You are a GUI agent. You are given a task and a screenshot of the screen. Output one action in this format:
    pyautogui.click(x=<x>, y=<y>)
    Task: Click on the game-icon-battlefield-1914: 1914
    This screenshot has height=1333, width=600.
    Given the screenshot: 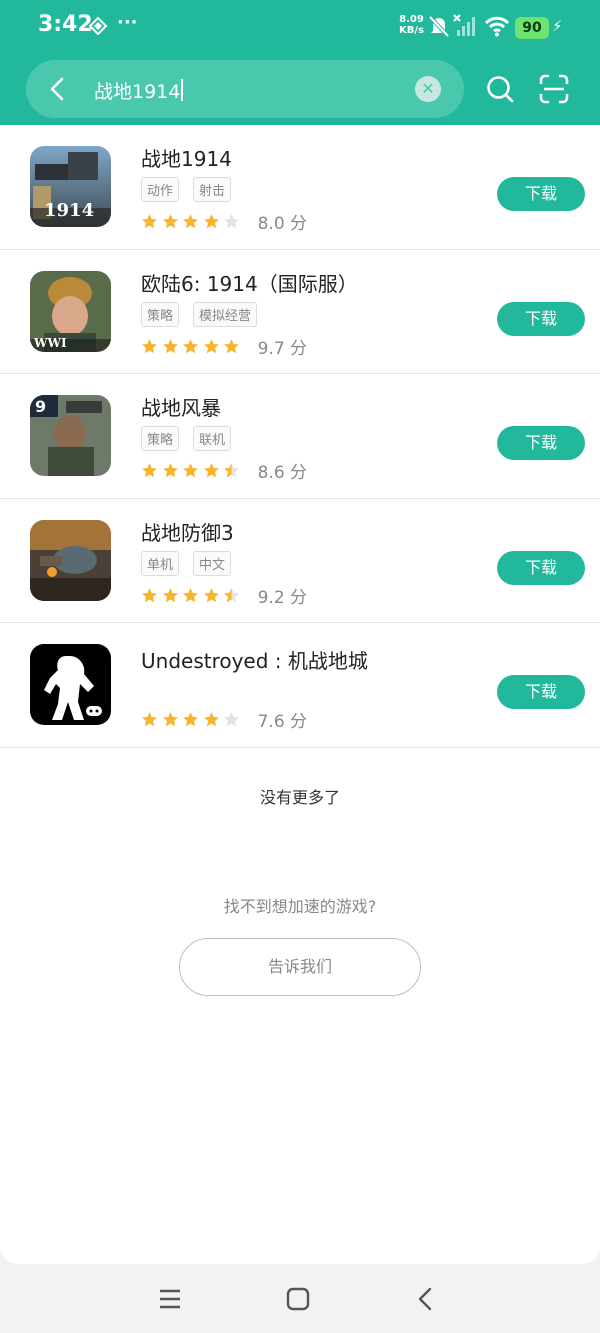 What is the action you would take?
    pyautogui.click(x=70, y=186)
    